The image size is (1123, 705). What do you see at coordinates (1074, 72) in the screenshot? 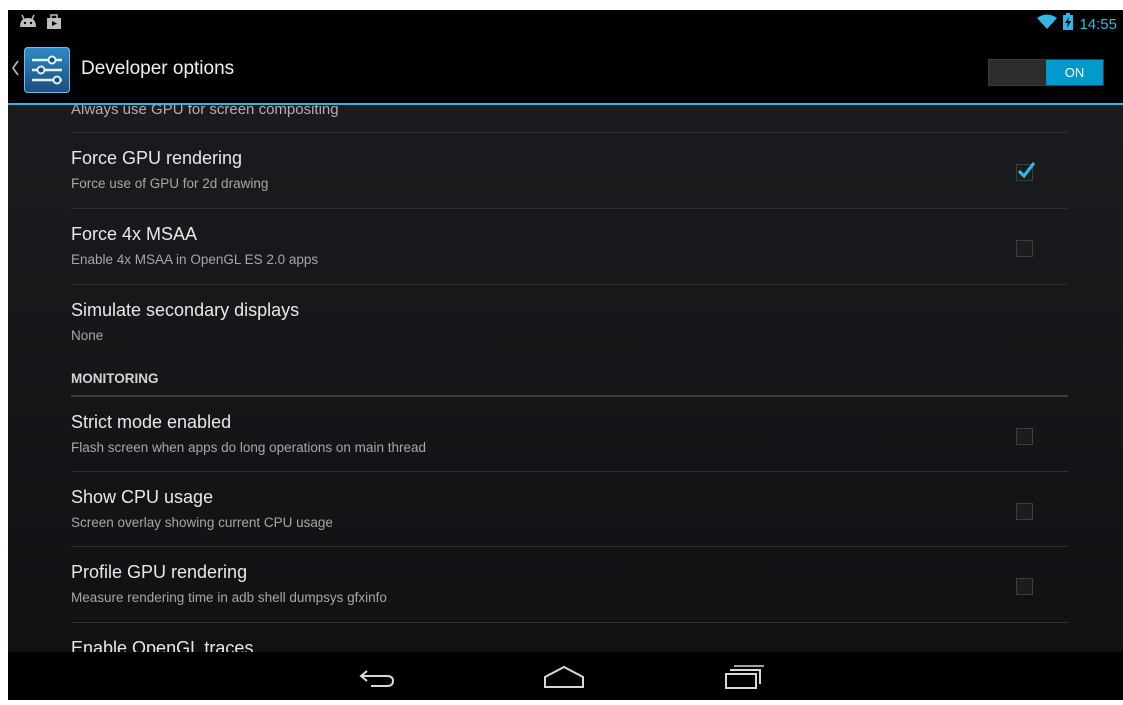
I see `switch-on-label: ON` at bounding box center [1074, 72].